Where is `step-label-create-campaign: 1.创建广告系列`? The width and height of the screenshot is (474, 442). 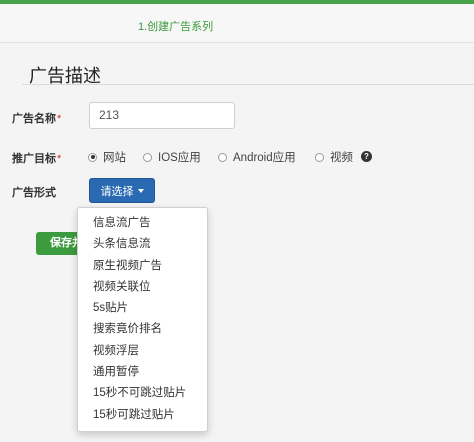 step-label-create-campaign: 1.创建广告系列 is located at coordinates (175, 26).